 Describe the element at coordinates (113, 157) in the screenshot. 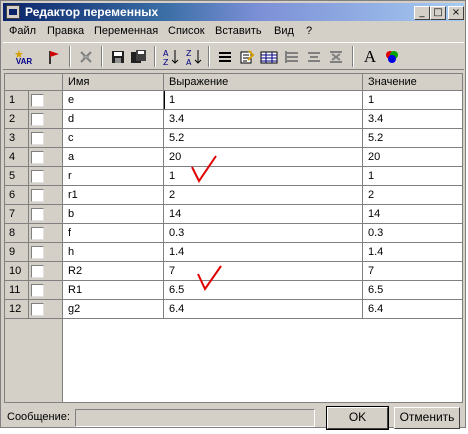

I see `variable-name-cell: a` at that location.